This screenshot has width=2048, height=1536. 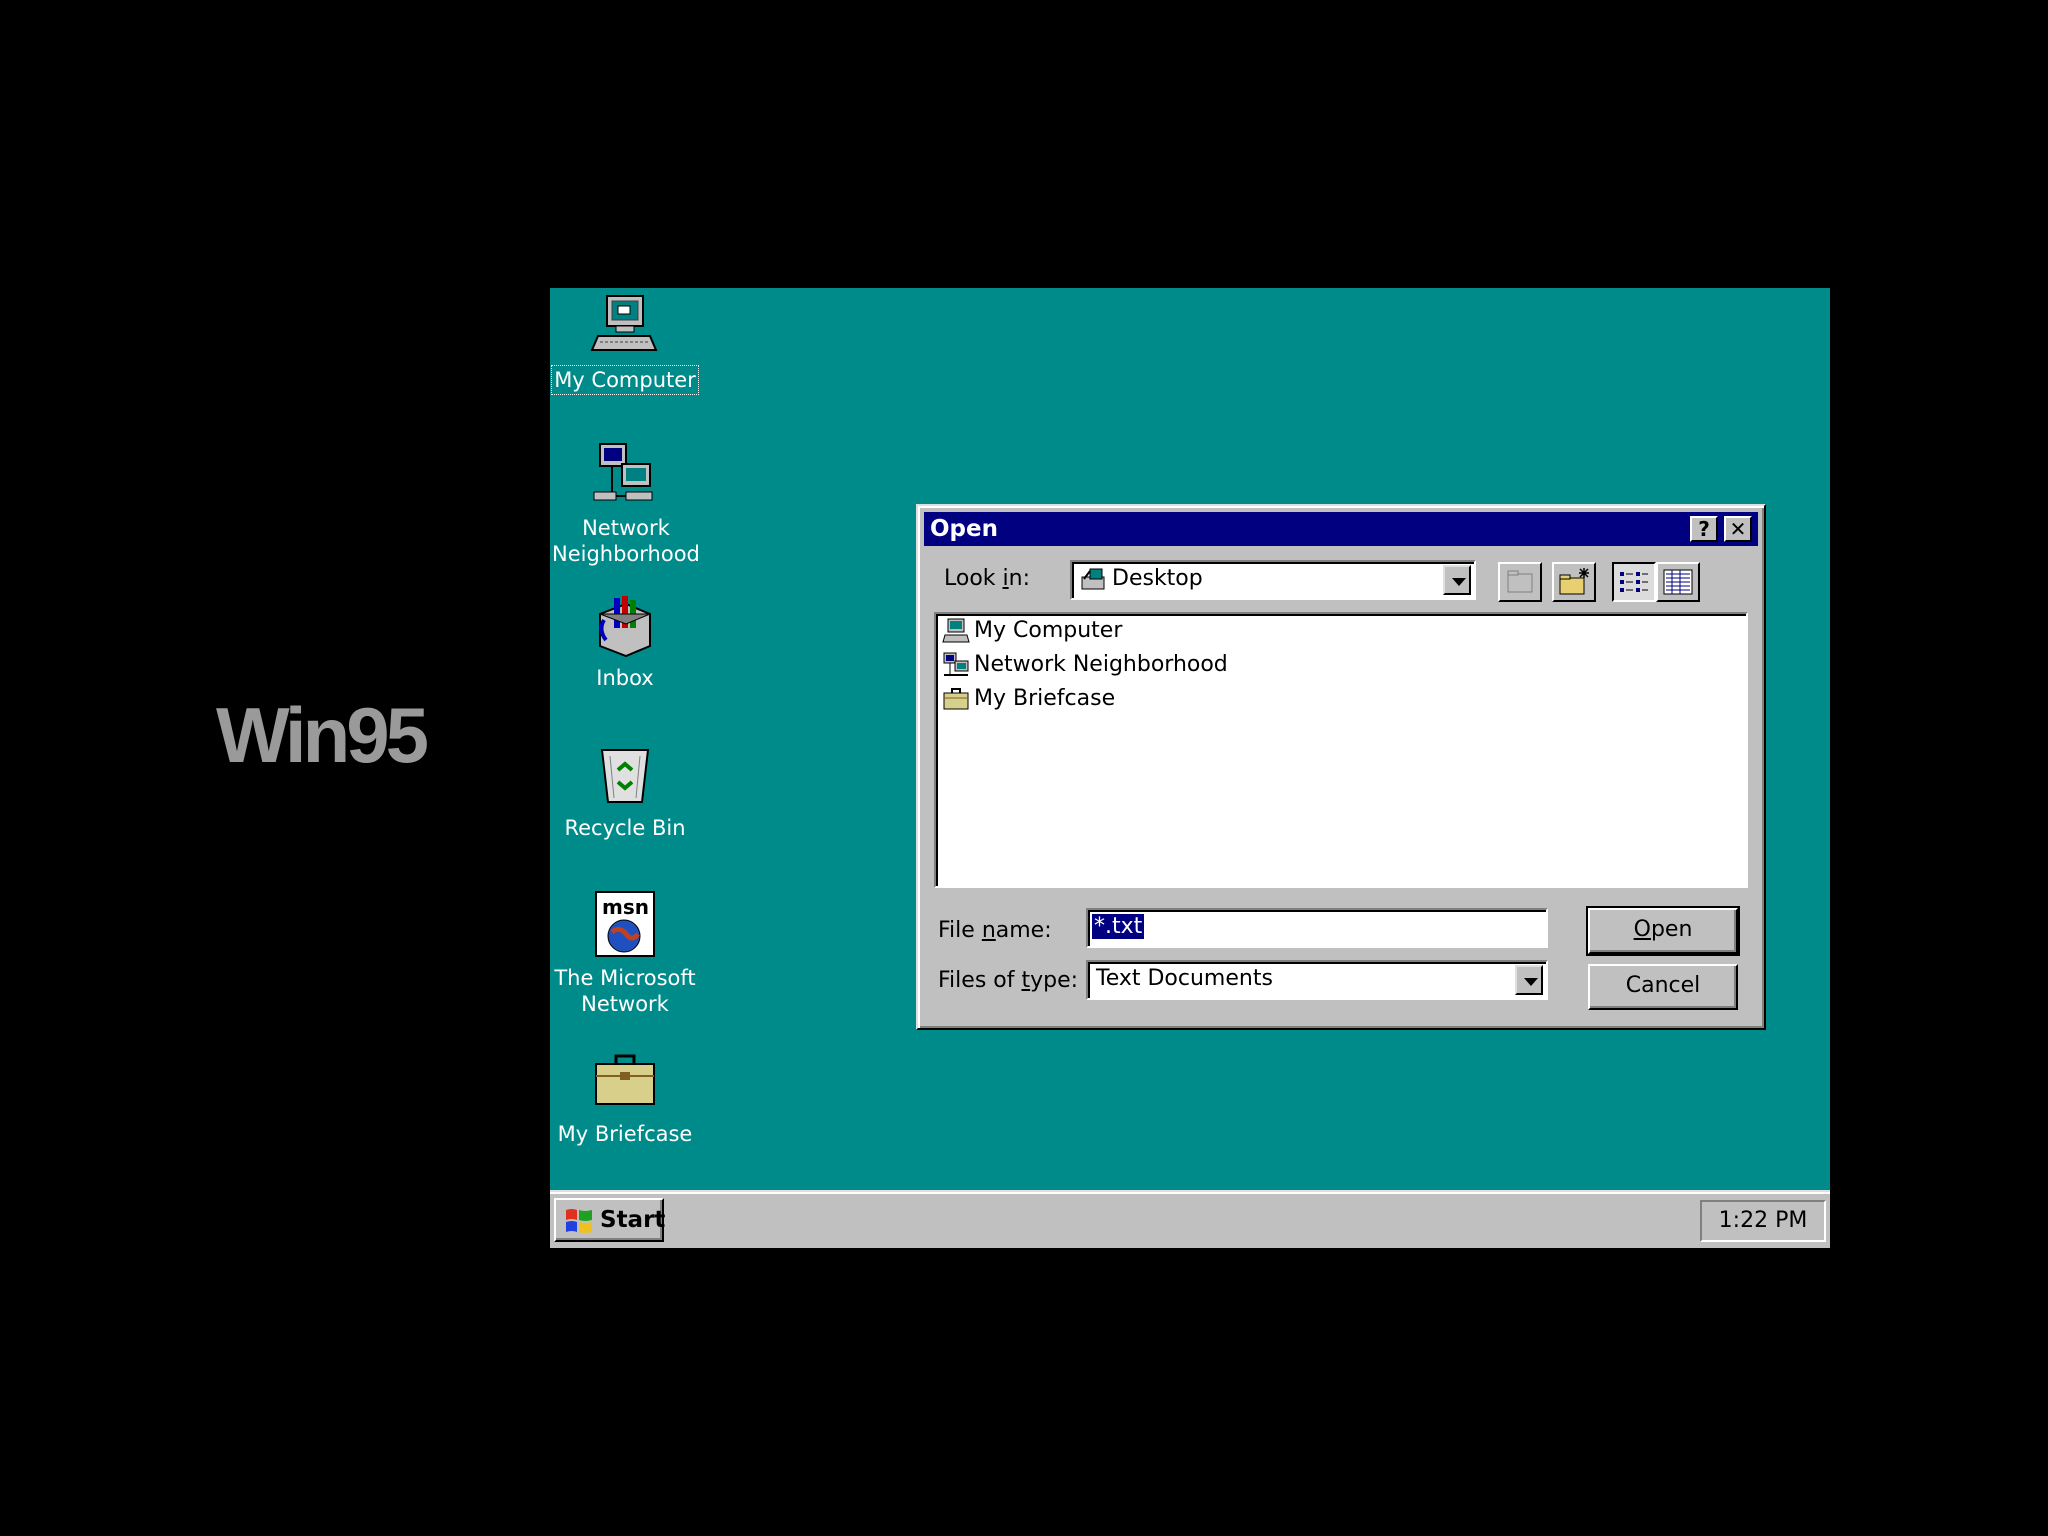 I want to click on caption-title: Win95, so click(x=322, y=735).